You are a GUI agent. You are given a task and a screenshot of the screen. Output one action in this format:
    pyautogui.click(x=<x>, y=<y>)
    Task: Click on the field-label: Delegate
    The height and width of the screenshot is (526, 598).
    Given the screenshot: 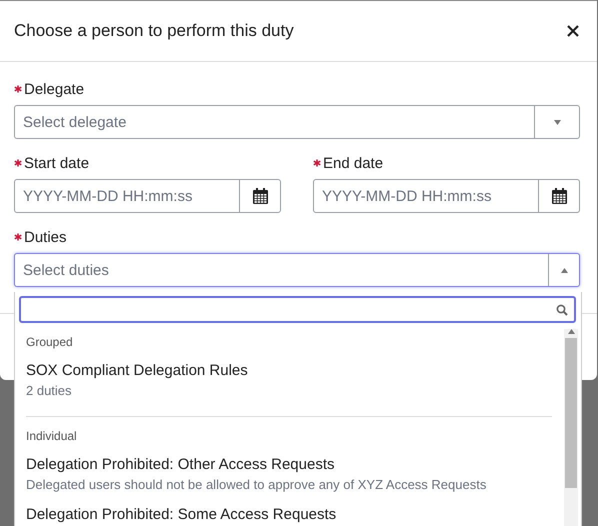 What is the action you would take?
    pyautogui.click(x=54, y=89)
    